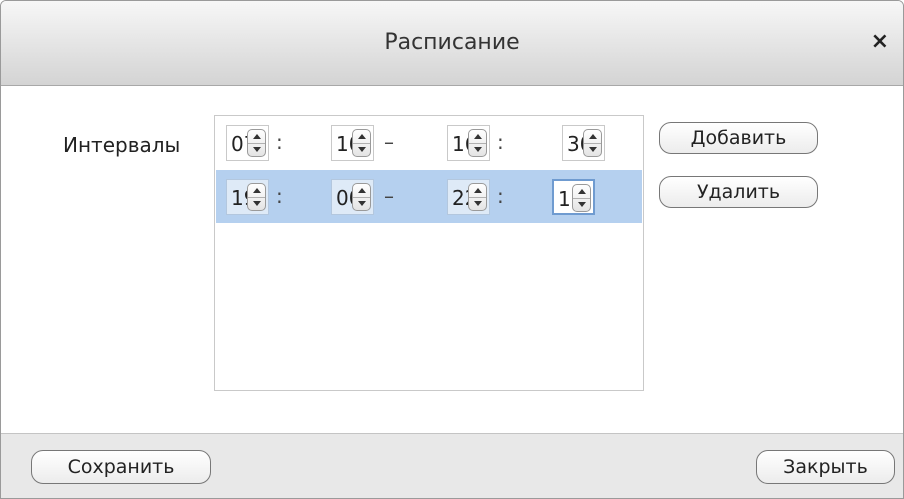 This screenshot has width=904, height=499. Describe the element at coordinates (429, 196) in the screenshot. I see `interval-row-selected: 19 : 00 – 22: 15` at that location.